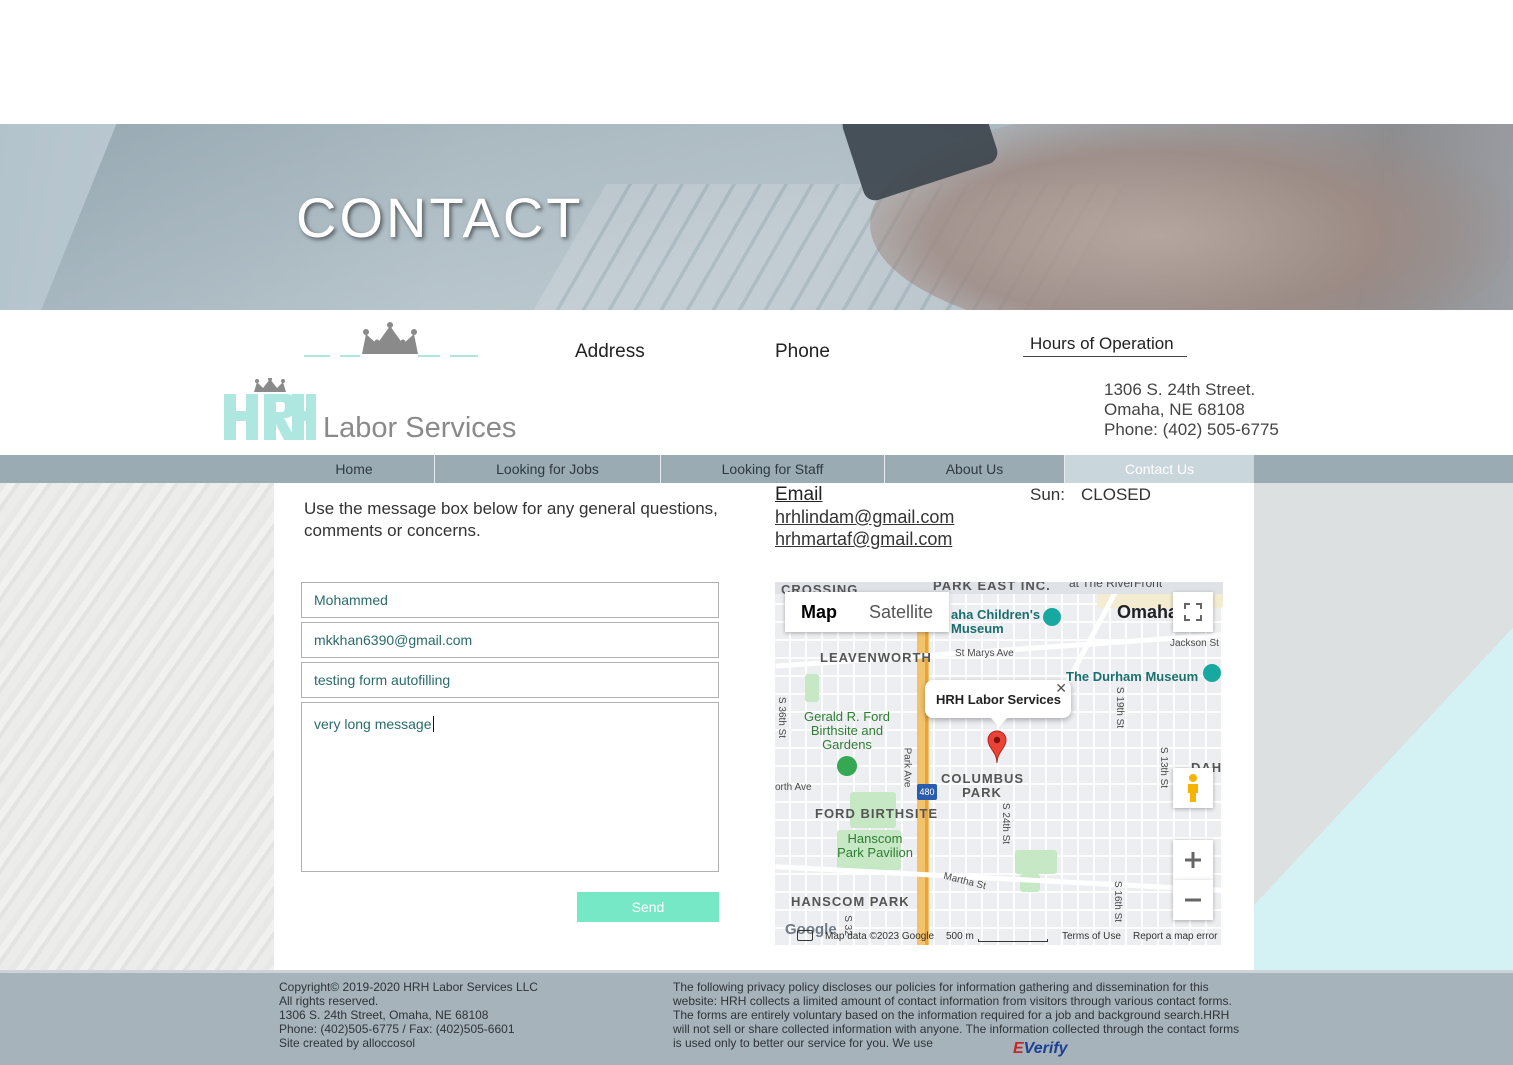 The image size is (1513, 1065). I want to click on map-info-window: HRH Labor Services ✕, so click(998, 703).